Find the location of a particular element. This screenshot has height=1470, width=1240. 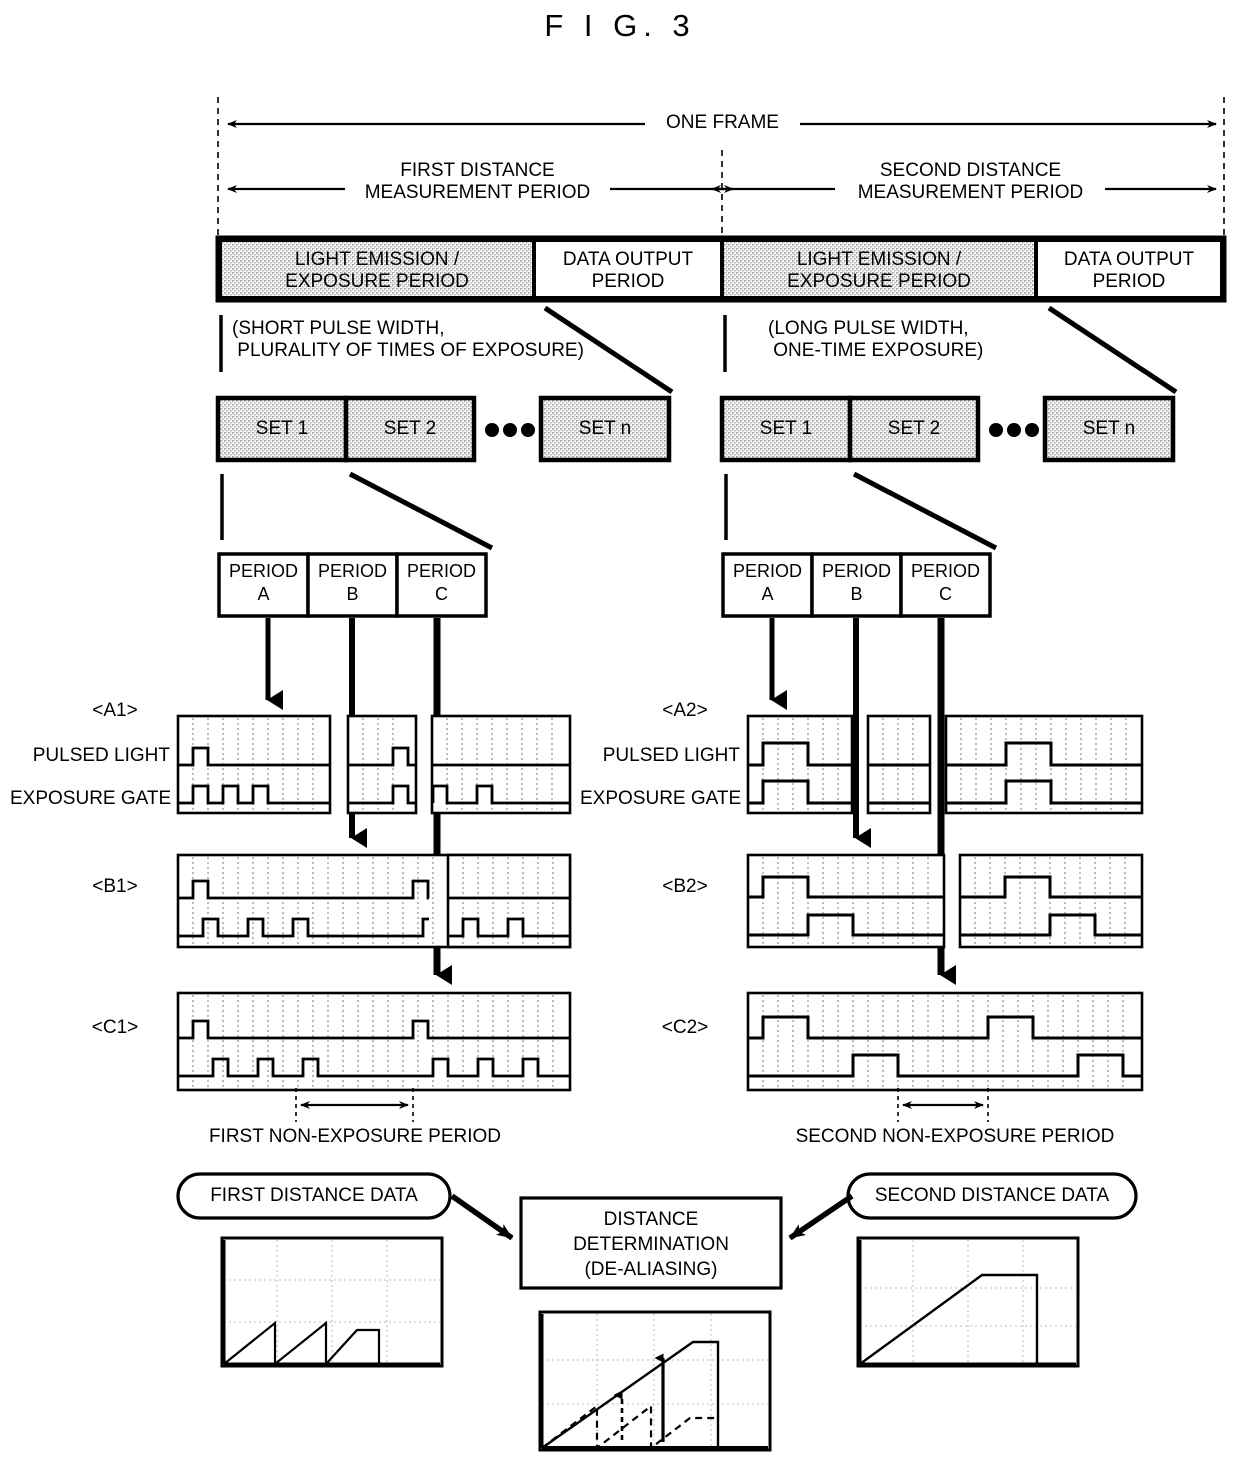

bar-cell-data-output-2: DATA OUTPUT PERIOD is located at coordinates (1129, 271).